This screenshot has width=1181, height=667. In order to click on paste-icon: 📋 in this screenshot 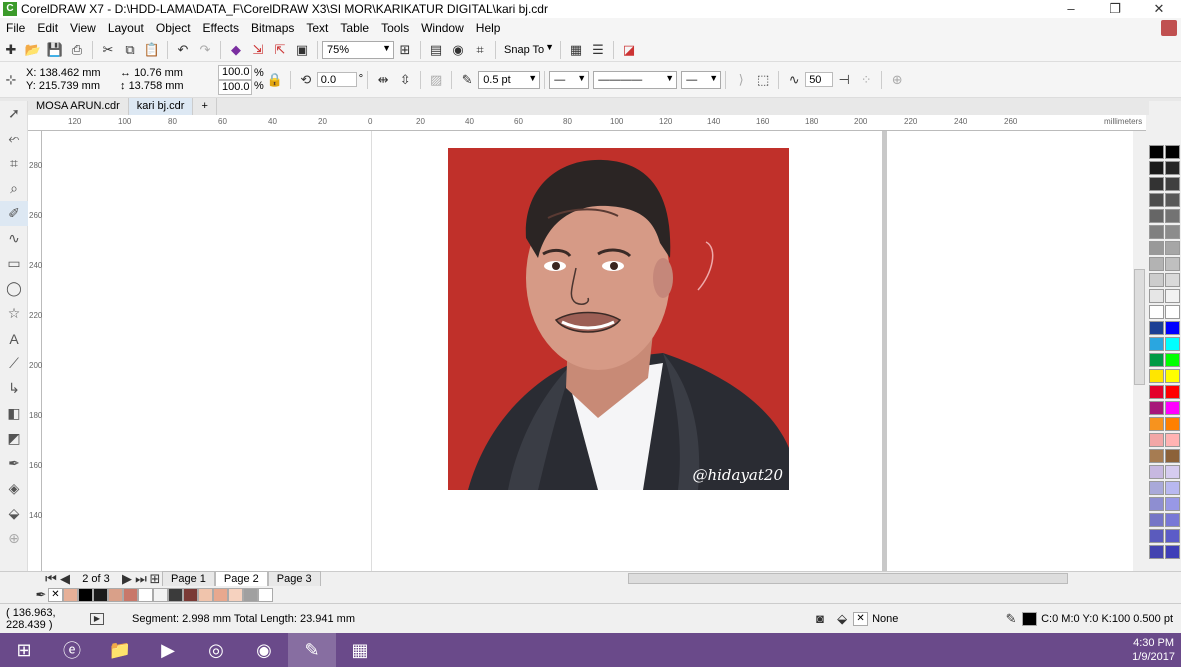, I will do `click(152, 50)`.